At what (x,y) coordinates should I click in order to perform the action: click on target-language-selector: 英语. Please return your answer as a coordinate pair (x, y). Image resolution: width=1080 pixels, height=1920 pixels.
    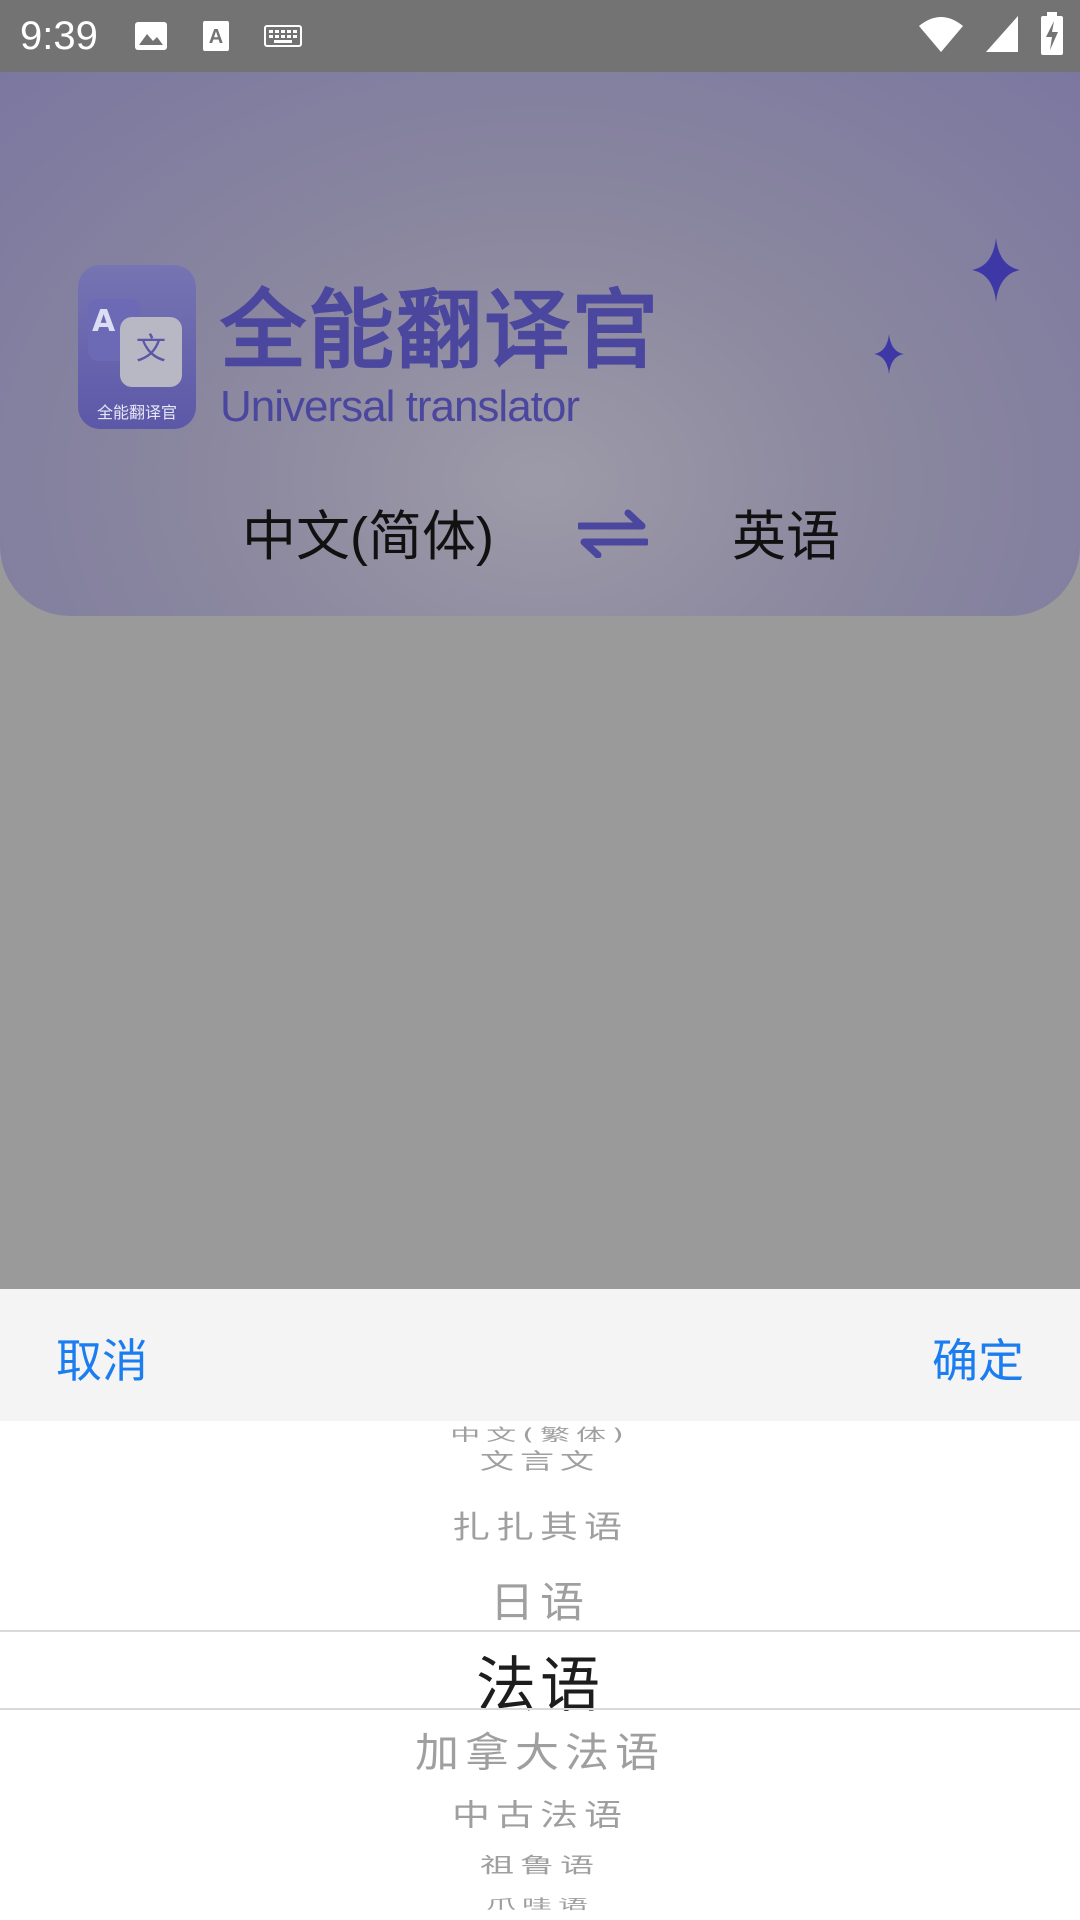
    Looking at the image, I should click on (786, 531).